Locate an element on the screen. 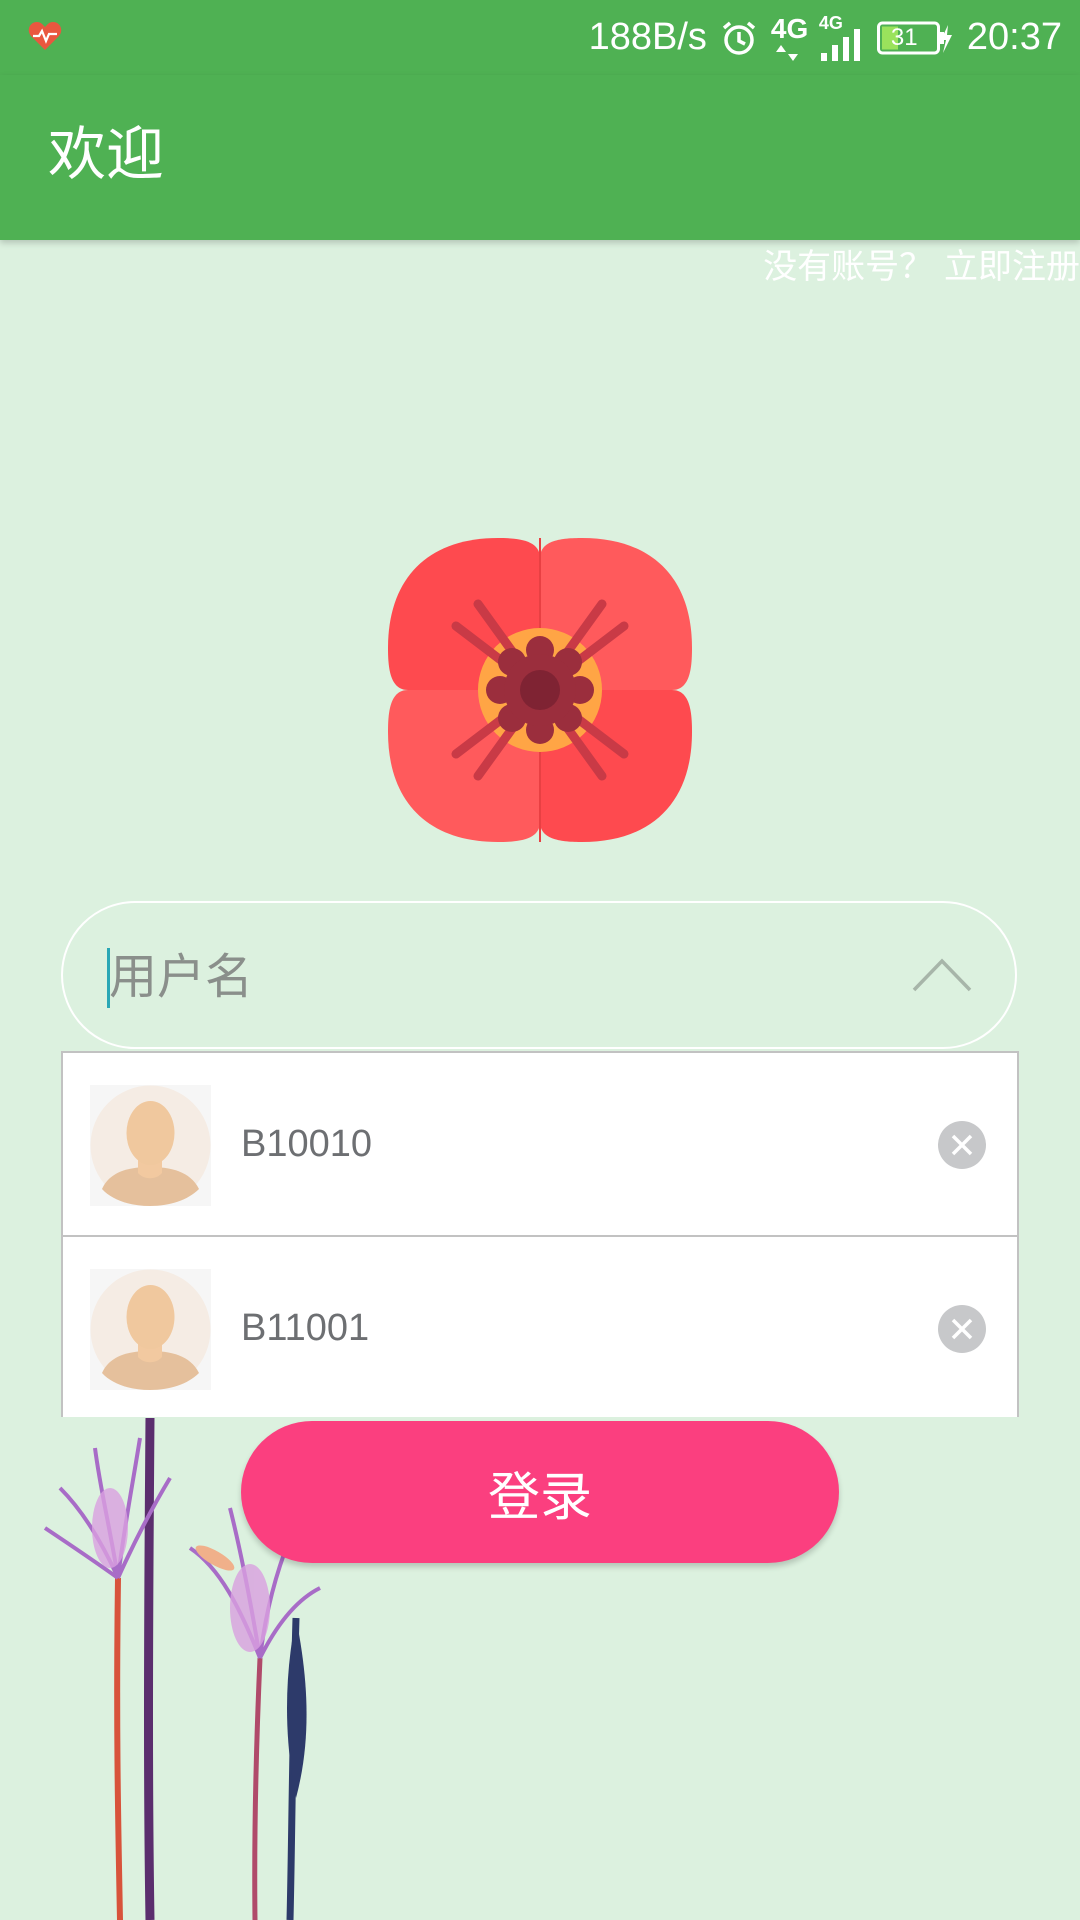 The image size is (1080, 1920). account-name: B11001 is located at coordinates (305, 1328).